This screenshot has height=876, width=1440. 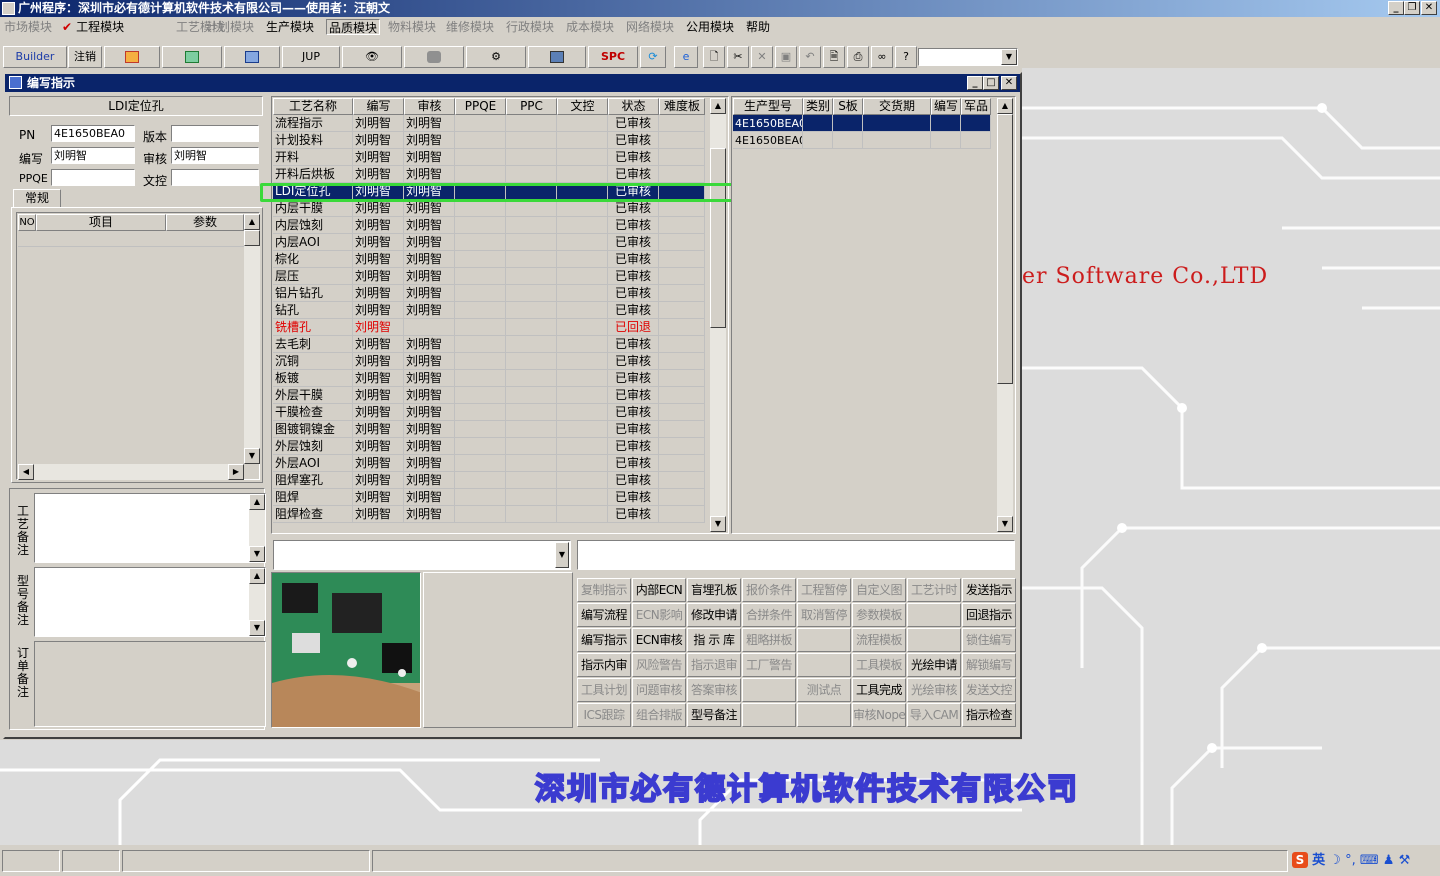 I want to click on delete-button: ✕, so click(x=762, y=57).